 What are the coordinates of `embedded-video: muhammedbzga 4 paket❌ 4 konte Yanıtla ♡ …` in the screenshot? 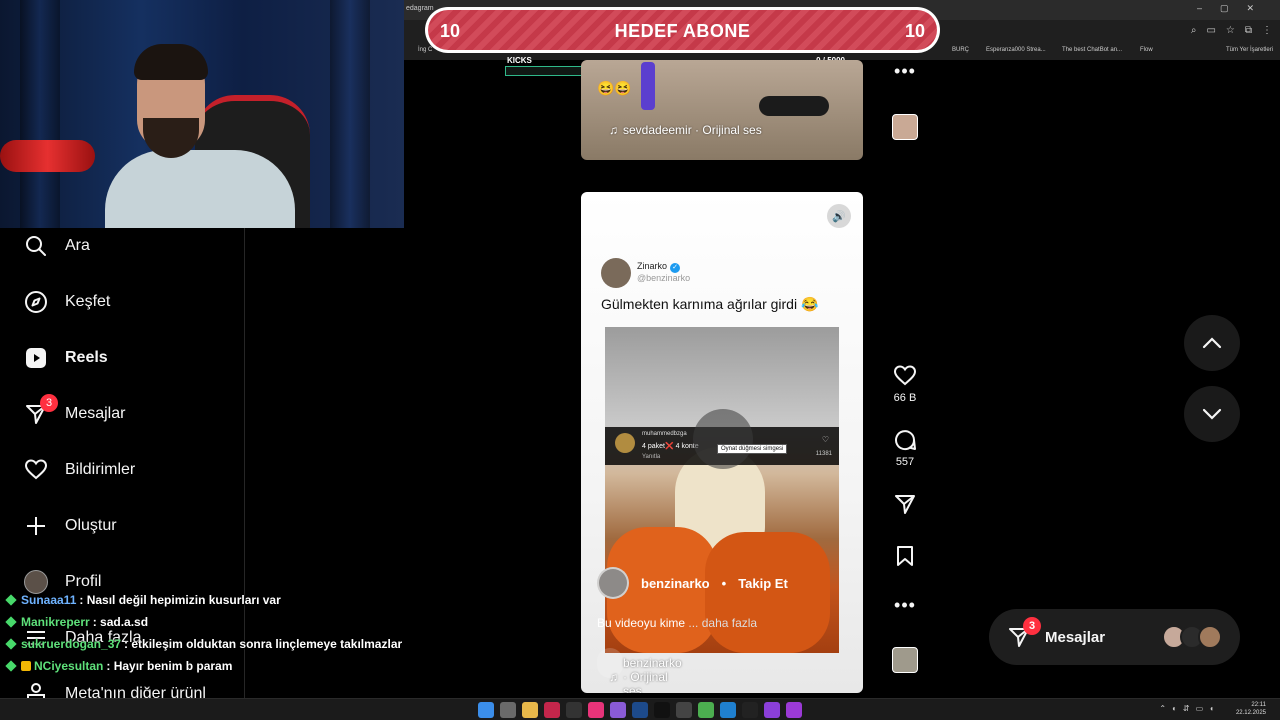 It's located at (722, 490).